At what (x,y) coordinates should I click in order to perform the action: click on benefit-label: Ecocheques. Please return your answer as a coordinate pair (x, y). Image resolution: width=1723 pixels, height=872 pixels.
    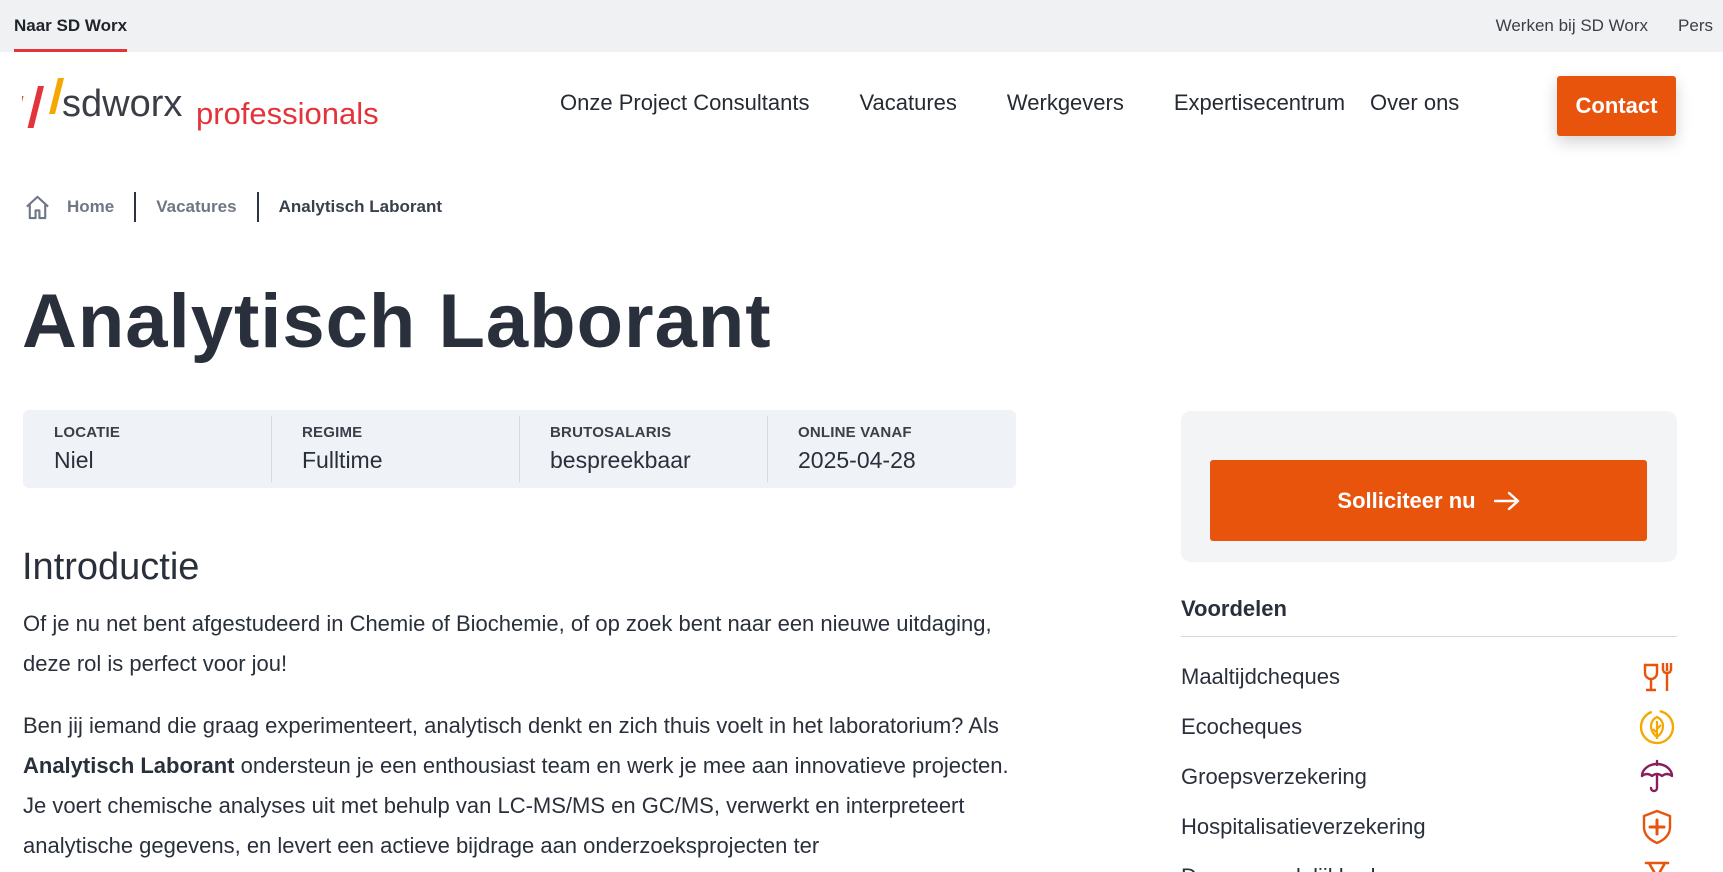
    Looking at the image, I should click on (1242, 726).